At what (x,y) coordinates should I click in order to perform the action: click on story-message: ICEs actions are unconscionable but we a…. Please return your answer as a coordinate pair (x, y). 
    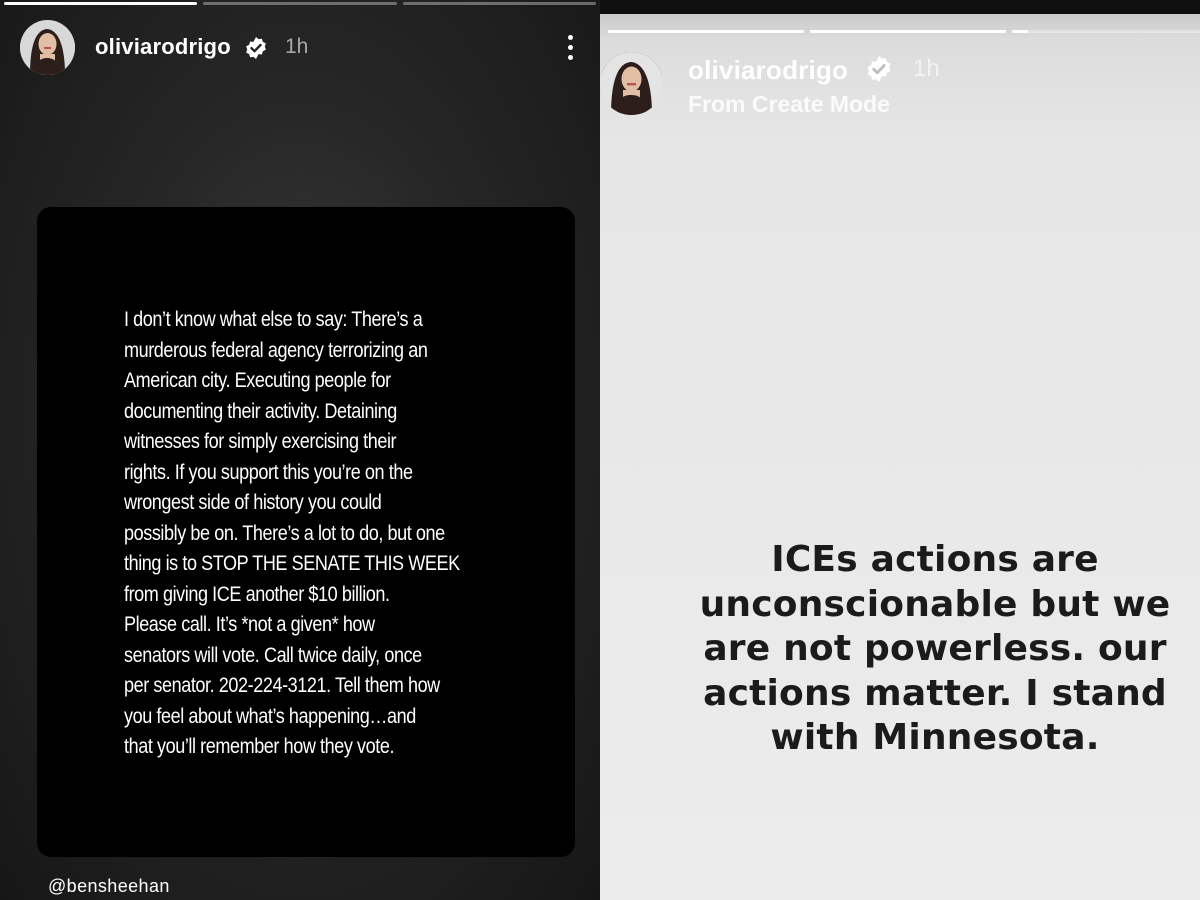
    Looking at the image, I should click on (935, 648).